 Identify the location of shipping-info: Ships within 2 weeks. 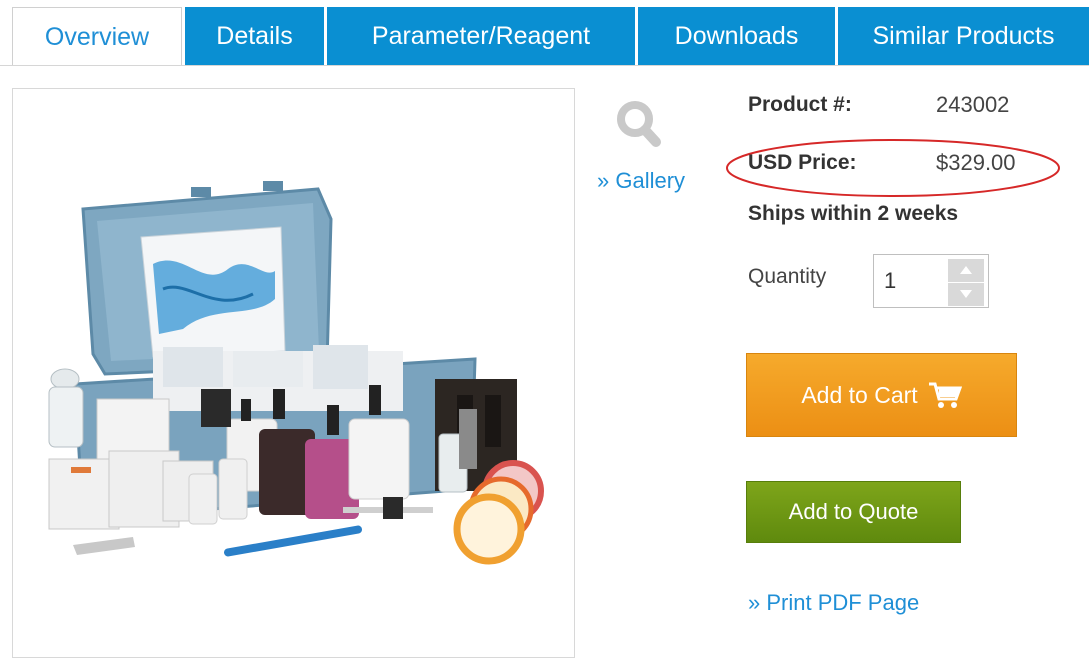
(853, 213).